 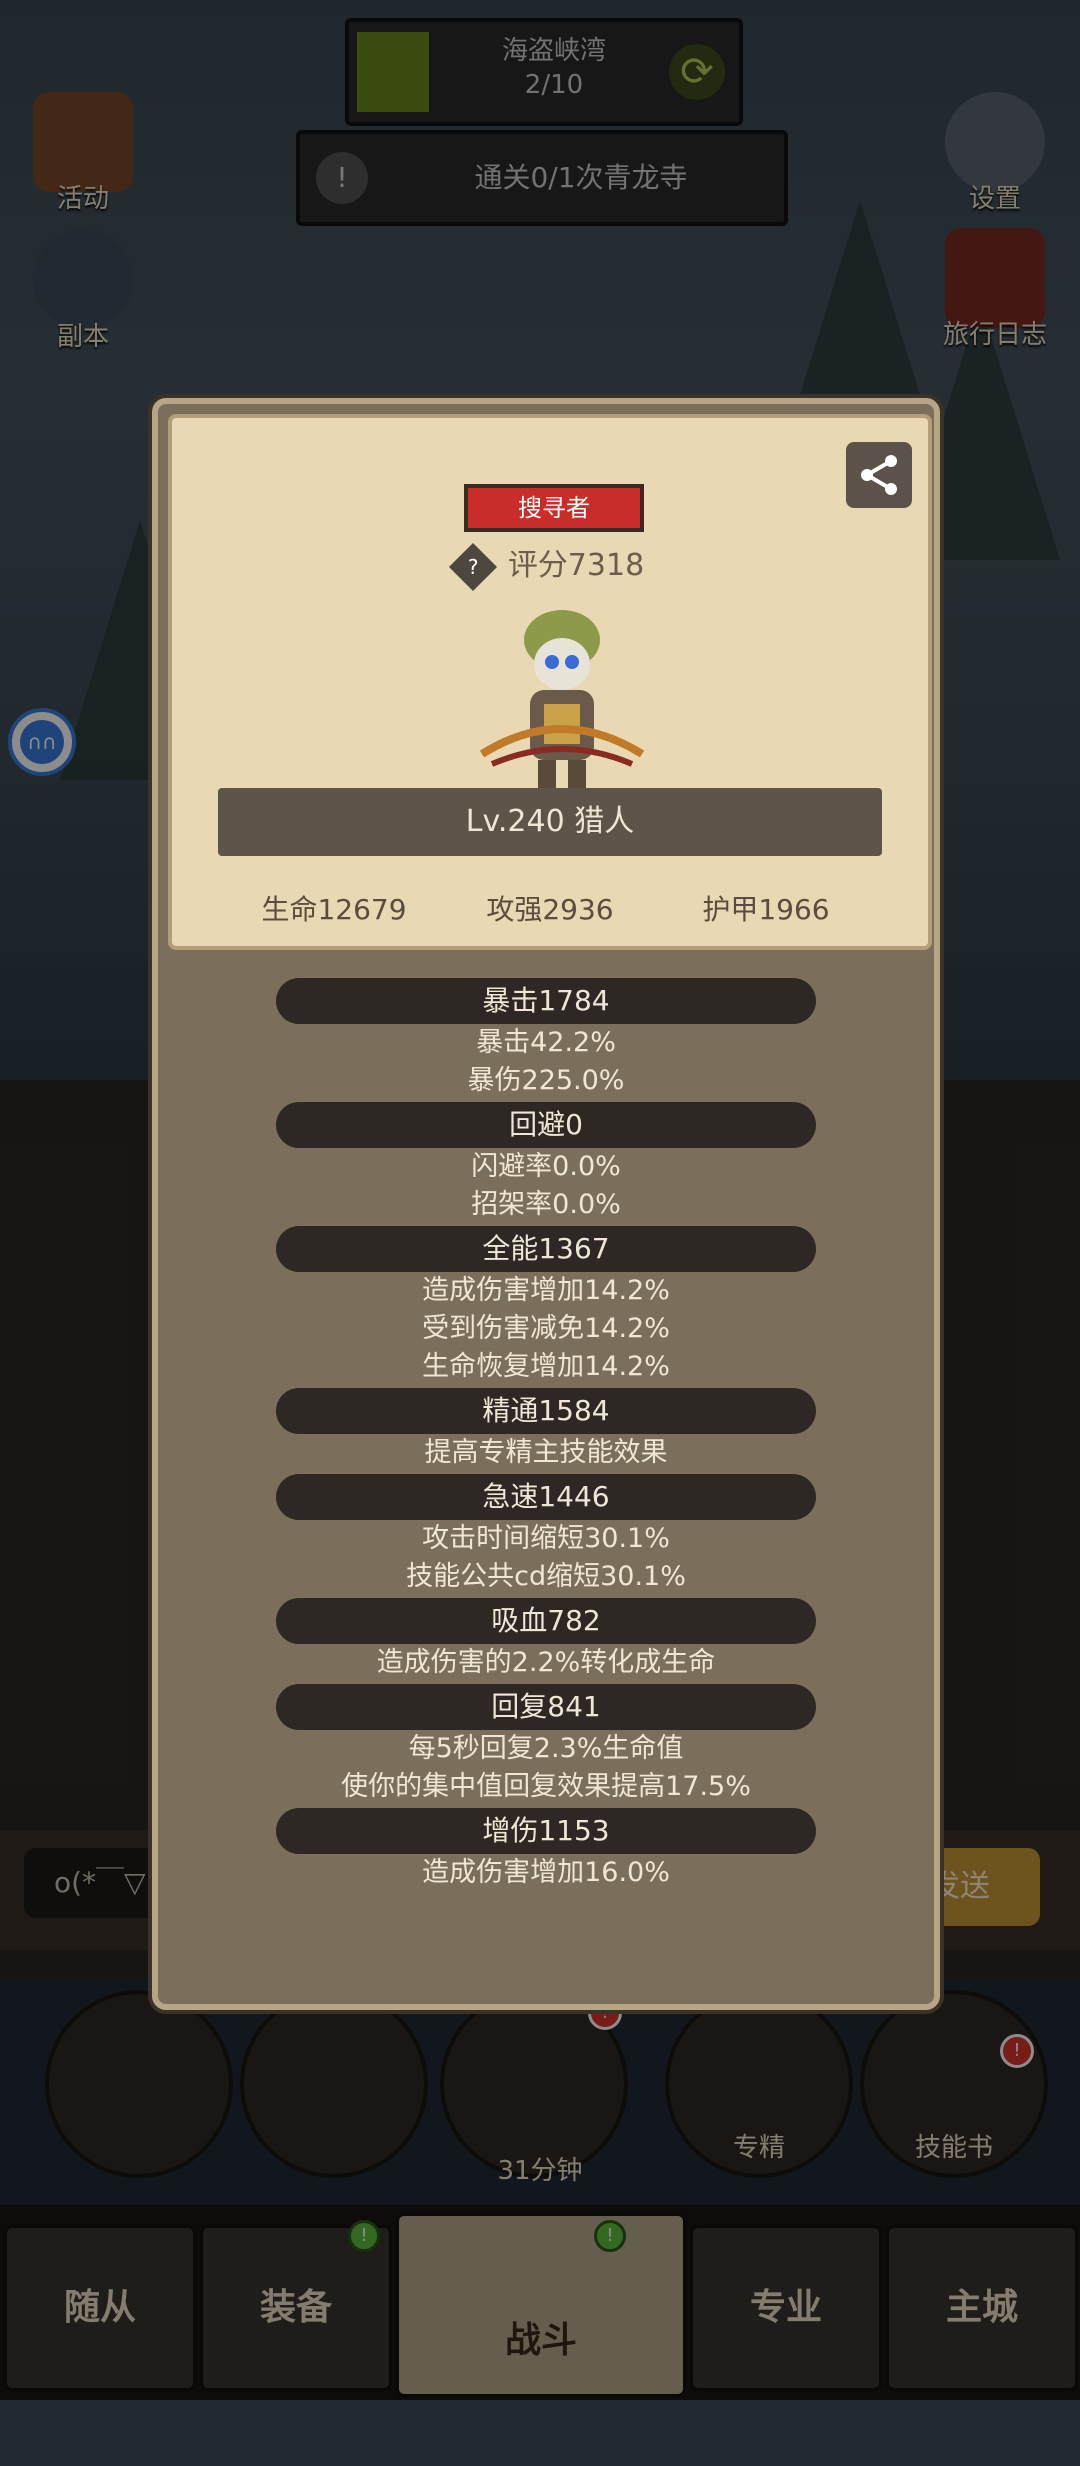 I want to click on stat-header: 精通1584, so click(x=546, y=1411).